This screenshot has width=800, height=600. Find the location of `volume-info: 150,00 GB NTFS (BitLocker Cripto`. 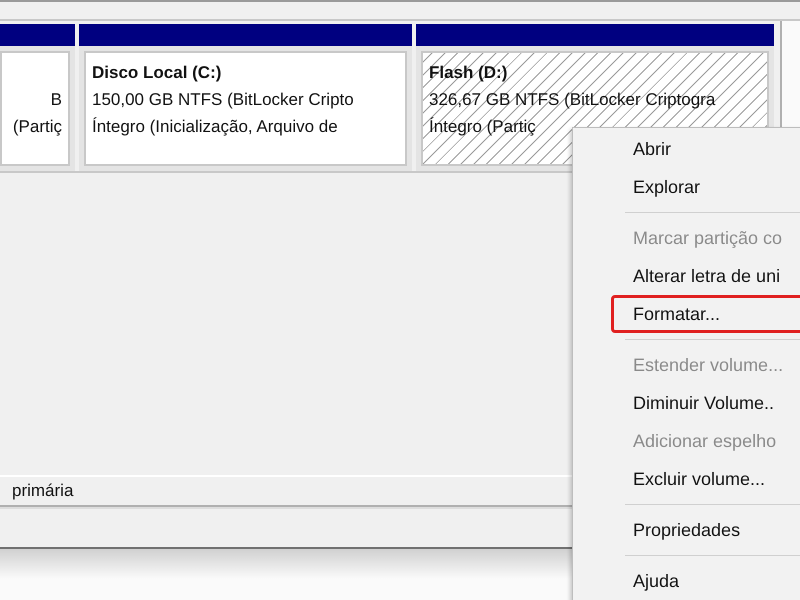

volume-info: 150,00 GB NTFS (BitLocker Cripto is located at coordinates (223, 100).